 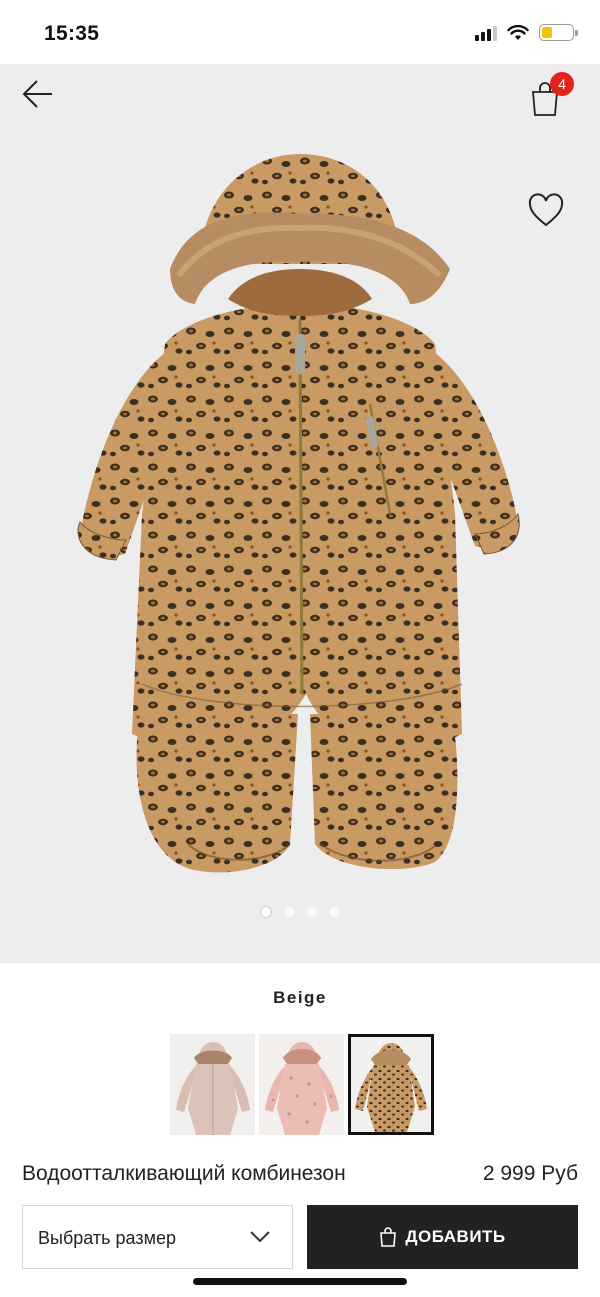 I want to click on wifi-icon, so click(x=518, y=32).